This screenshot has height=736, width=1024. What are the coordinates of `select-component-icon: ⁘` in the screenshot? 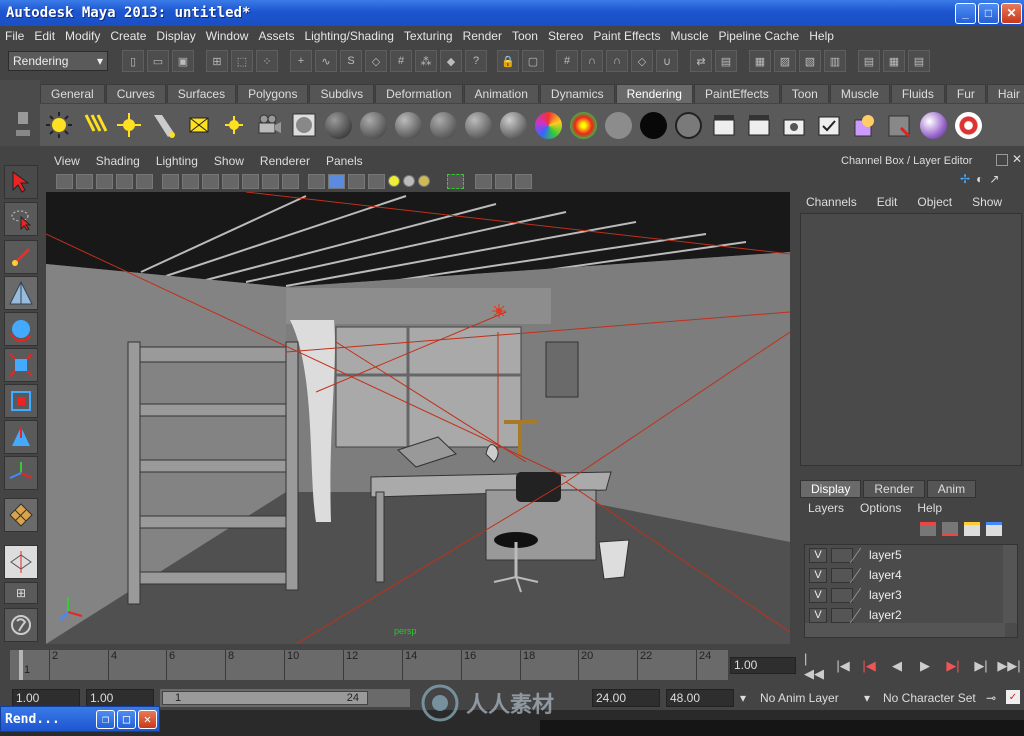 It's located at (267, 61).